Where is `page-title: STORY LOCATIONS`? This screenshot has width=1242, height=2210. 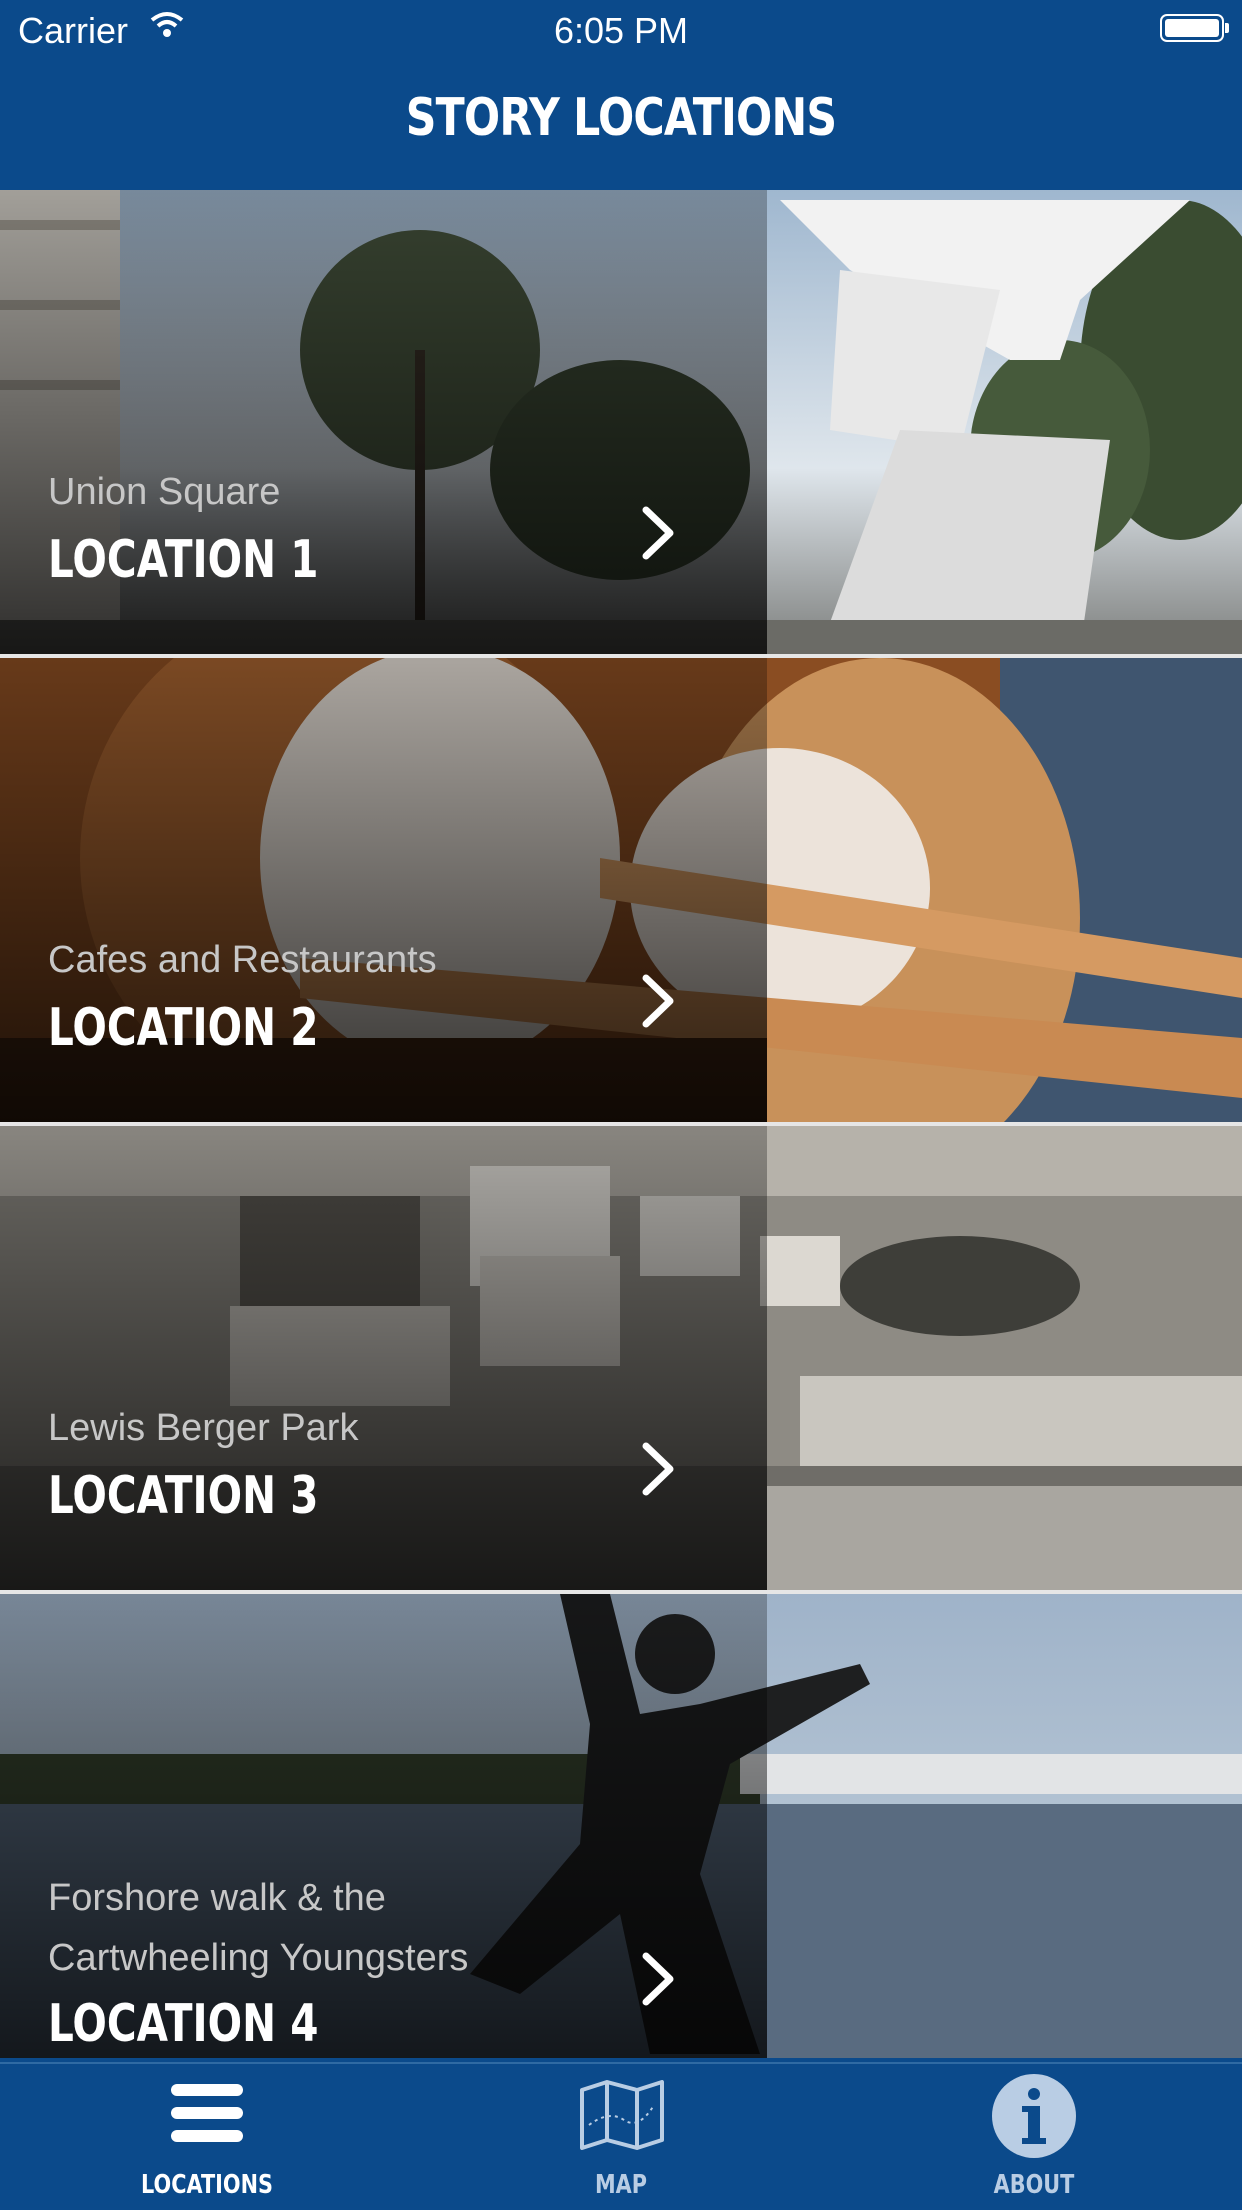
page-title: STORY LOCATIONS is located at coordinates (621, 118).